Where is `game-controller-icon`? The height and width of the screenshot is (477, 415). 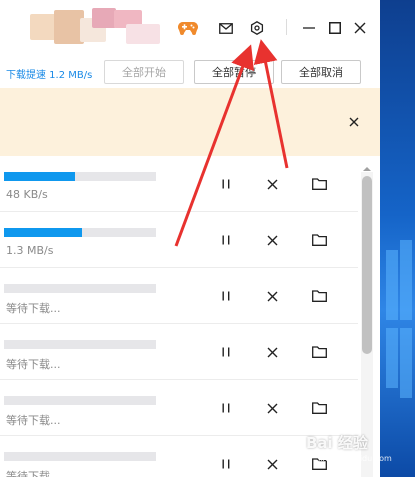 game-controller-icon is located at coordinates (188, 28).